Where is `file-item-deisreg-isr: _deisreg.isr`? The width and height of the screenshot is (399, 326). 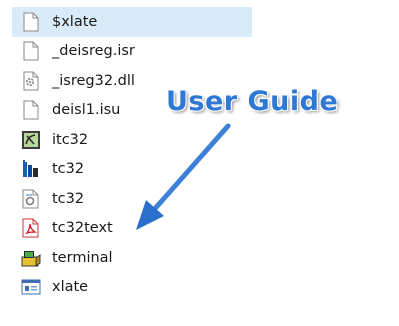
file-item-deisreg-isr: _deisreg.isr is located at coordinates (132, 52).